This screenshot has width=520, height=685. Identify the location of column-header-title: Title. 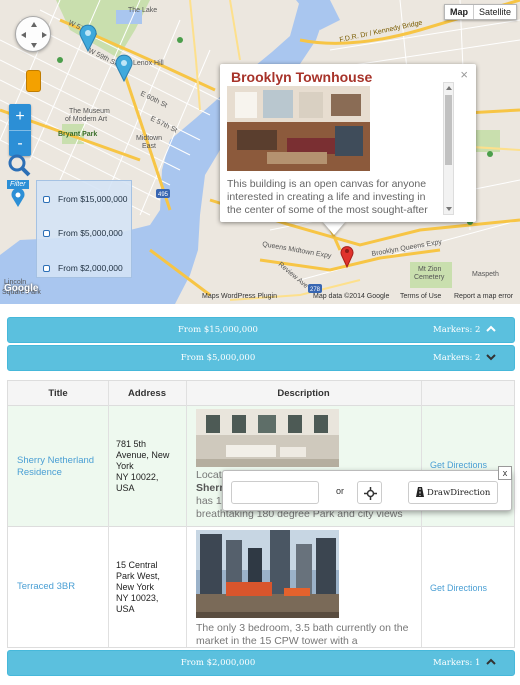
(58, 393).